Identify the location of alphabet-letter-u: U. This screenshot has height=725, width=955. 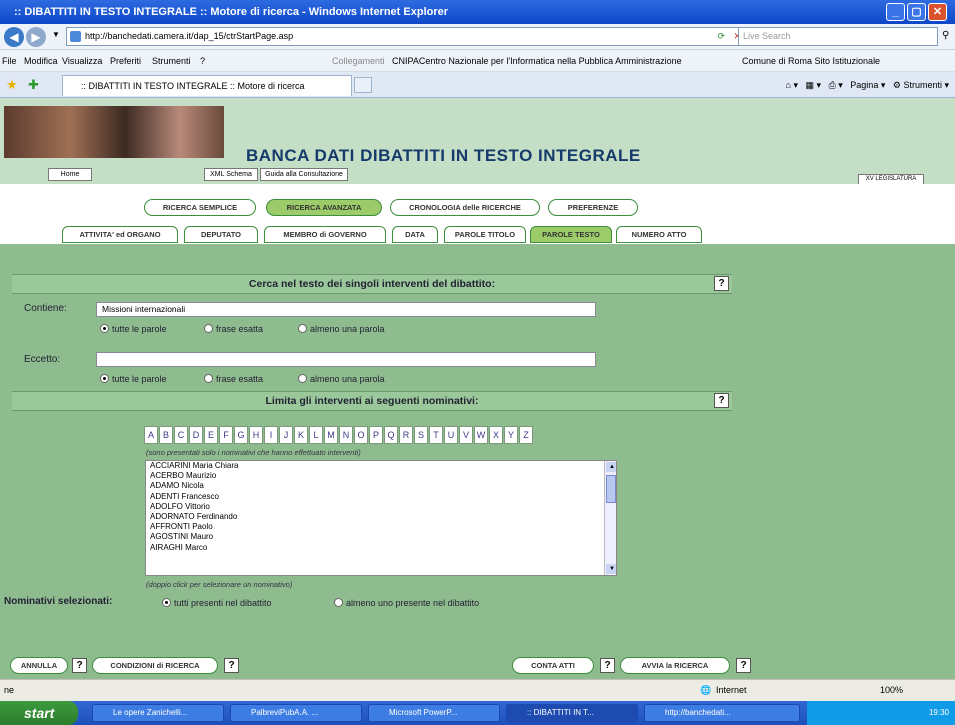
(451, 435).